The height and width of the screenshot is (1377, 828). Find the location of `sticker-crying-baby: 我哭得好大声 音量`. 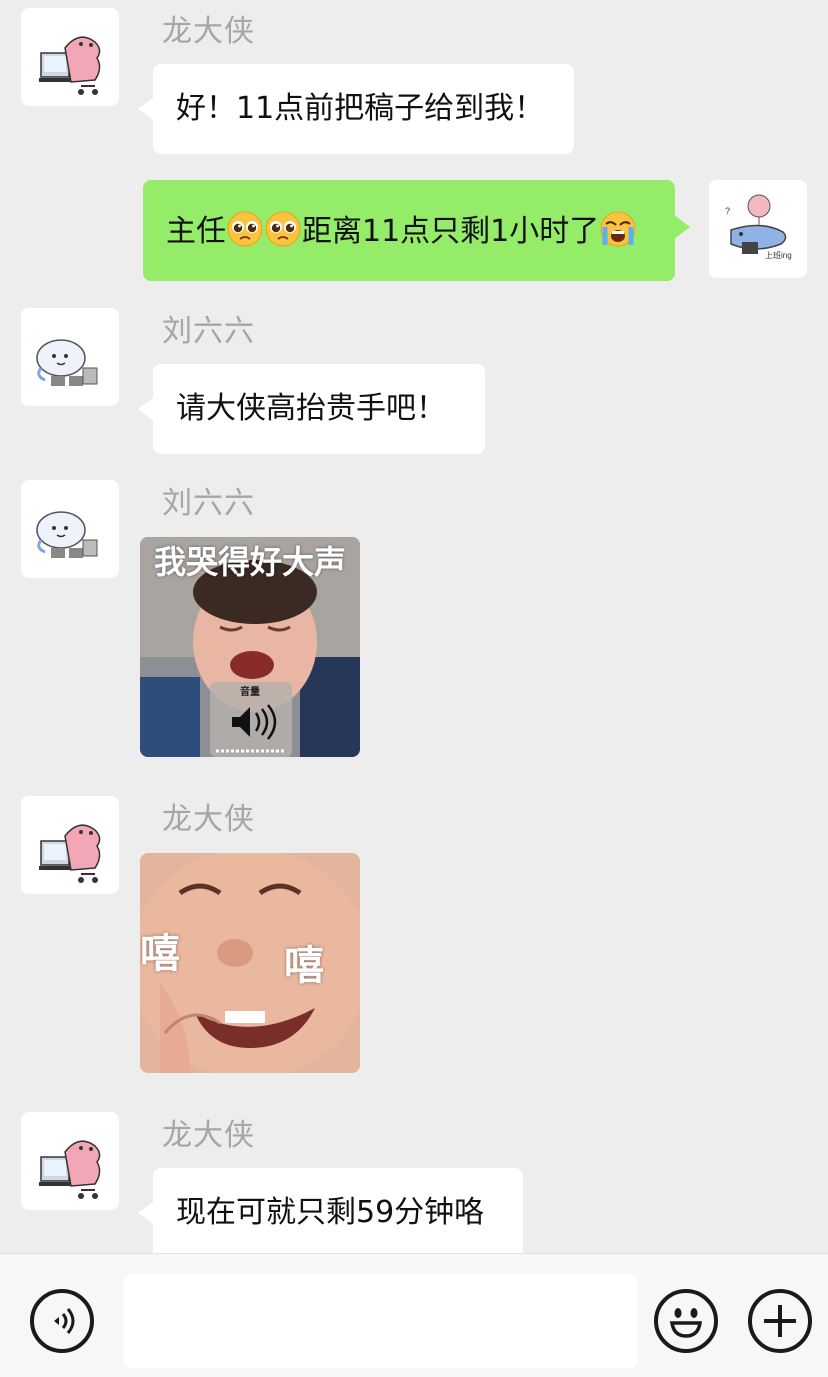

sticker-crying-baby: 我哭得好大声 音量 is located at coordinates (250, 647).